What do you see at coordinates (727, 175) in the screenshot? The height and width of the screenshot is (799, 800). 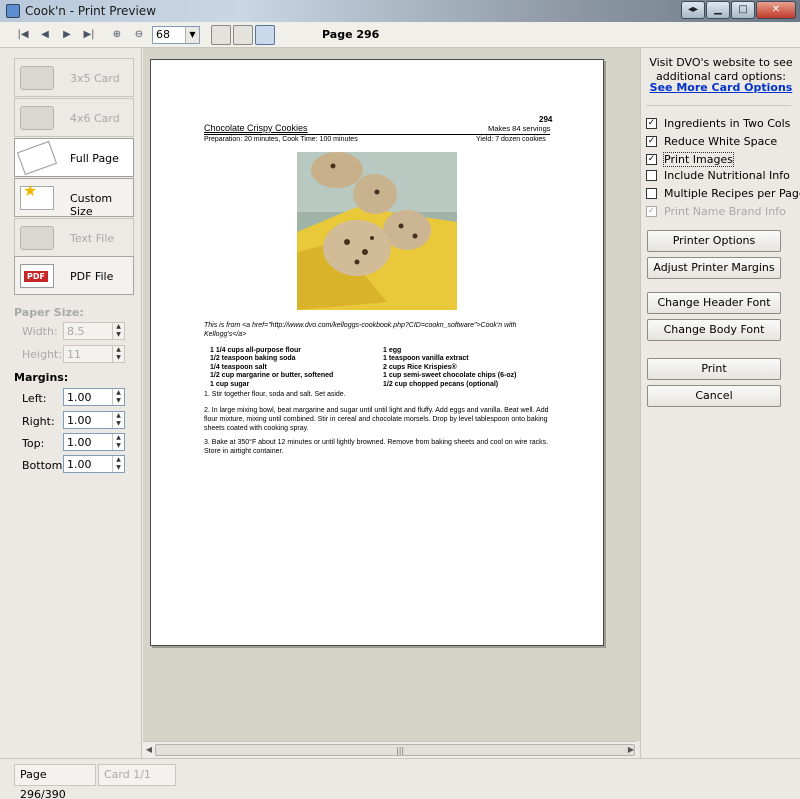 I see `checkbox-label: Include Nutritional Info` at bounding box center [727, 175].